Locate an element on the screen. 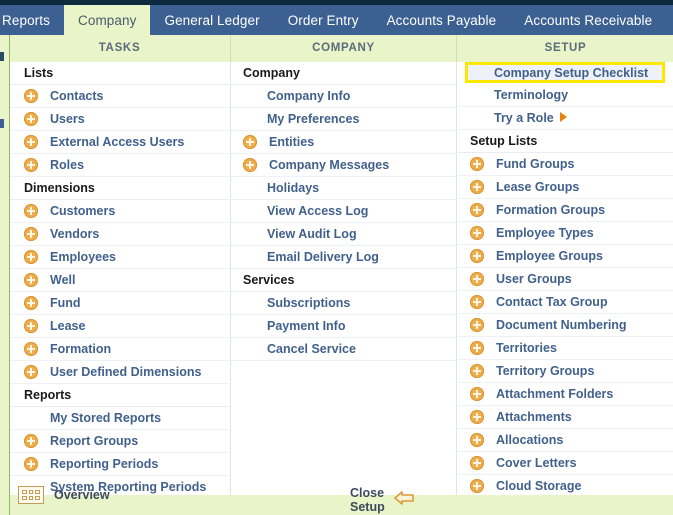 Image resolution: width=673 pixels, height=515 pixels. menu-item-vendors: Vendors is located at coordinates (119, 234).